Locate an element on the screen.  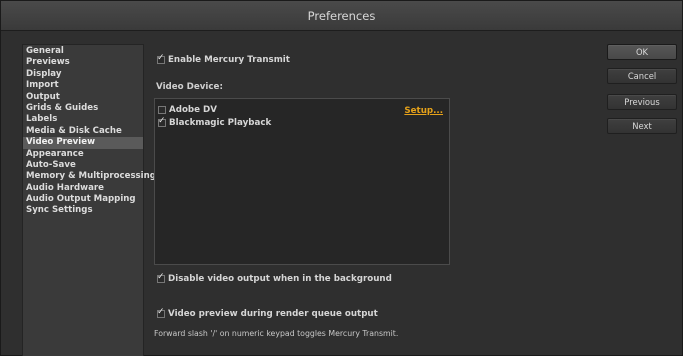
sidebar-item-audio-output-mapping: Audio Output Mapping is located at coordinates (83, 199).